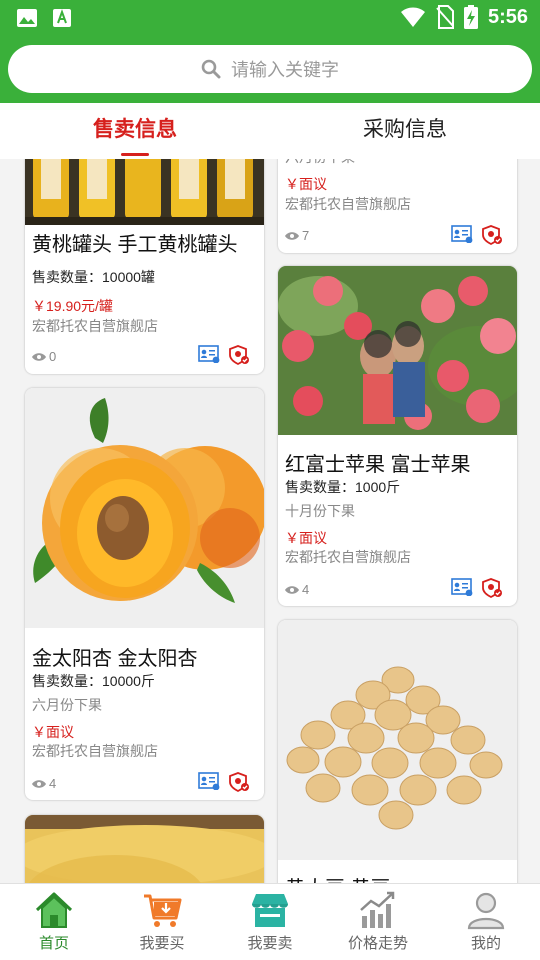 The image size is (540, 960). I want to click on home-icon, so click(54, 910).